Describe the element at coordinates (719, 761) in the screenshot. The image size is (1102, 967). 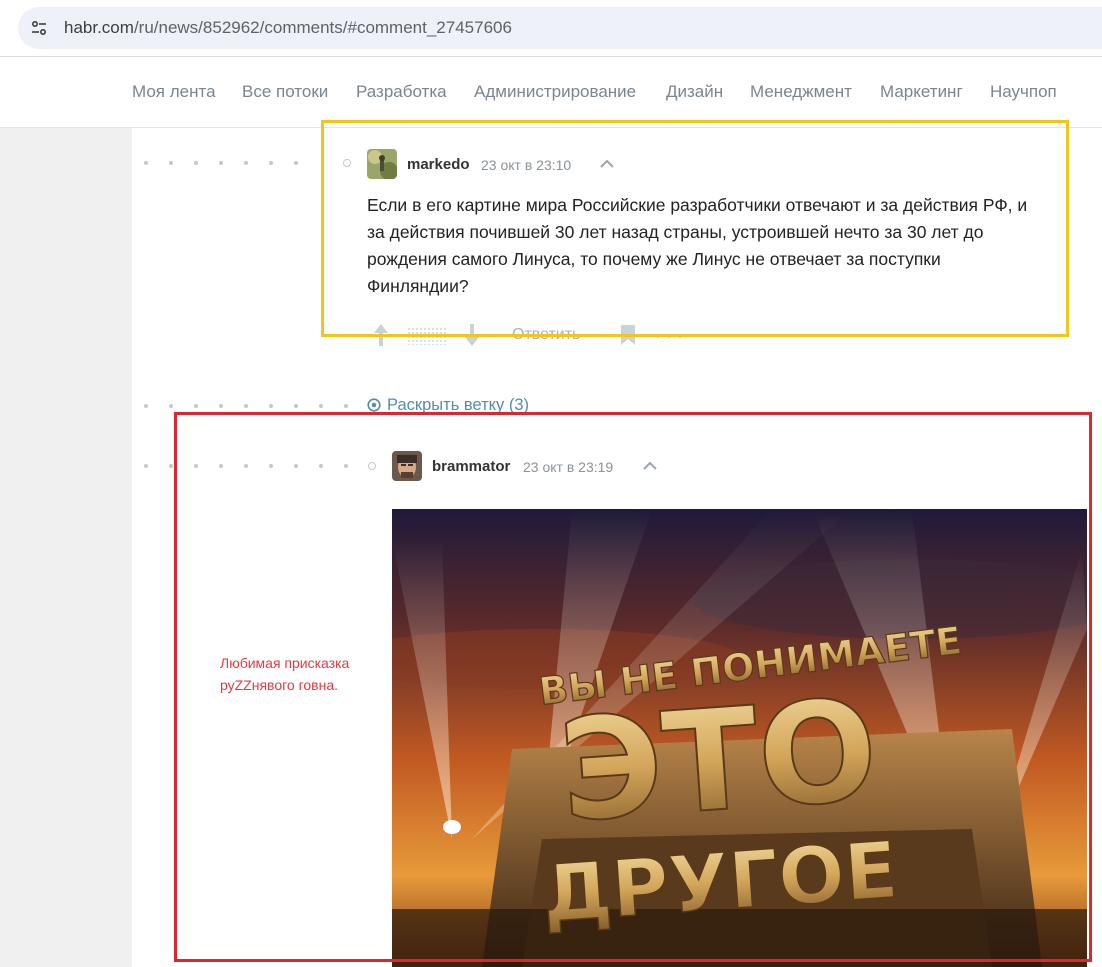
I see `meme-middle: ЭТО` at that location.